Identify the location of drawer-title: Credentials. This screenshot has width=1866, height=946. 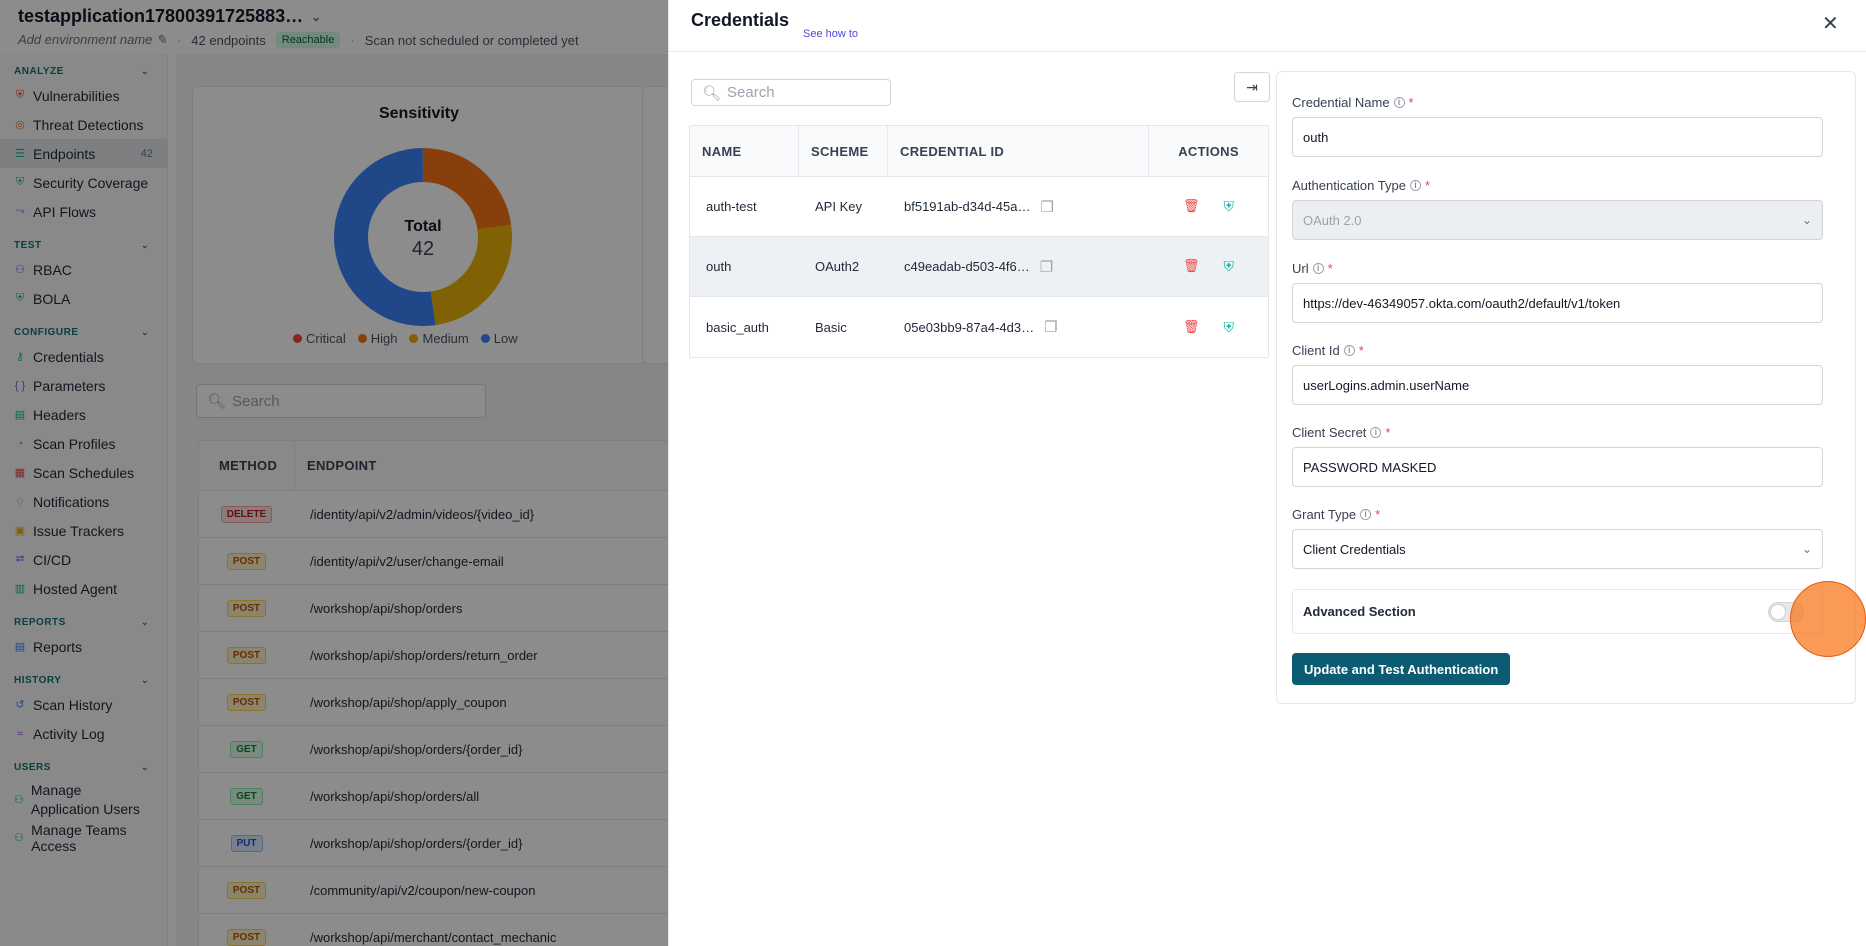
(740, 20).